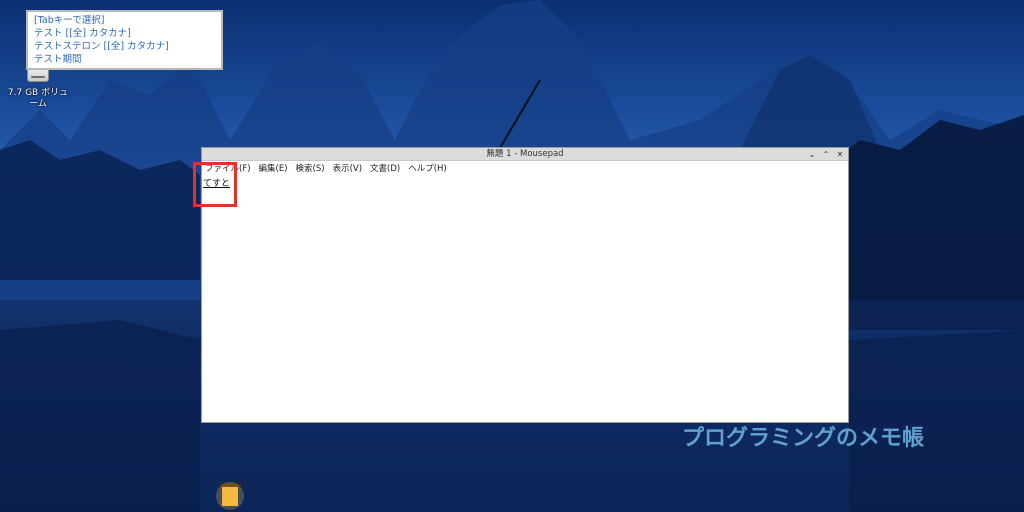 The height and width of the screenshot is (512, 1024). I want to click on highlight-annotation-box, so click(215, 184).